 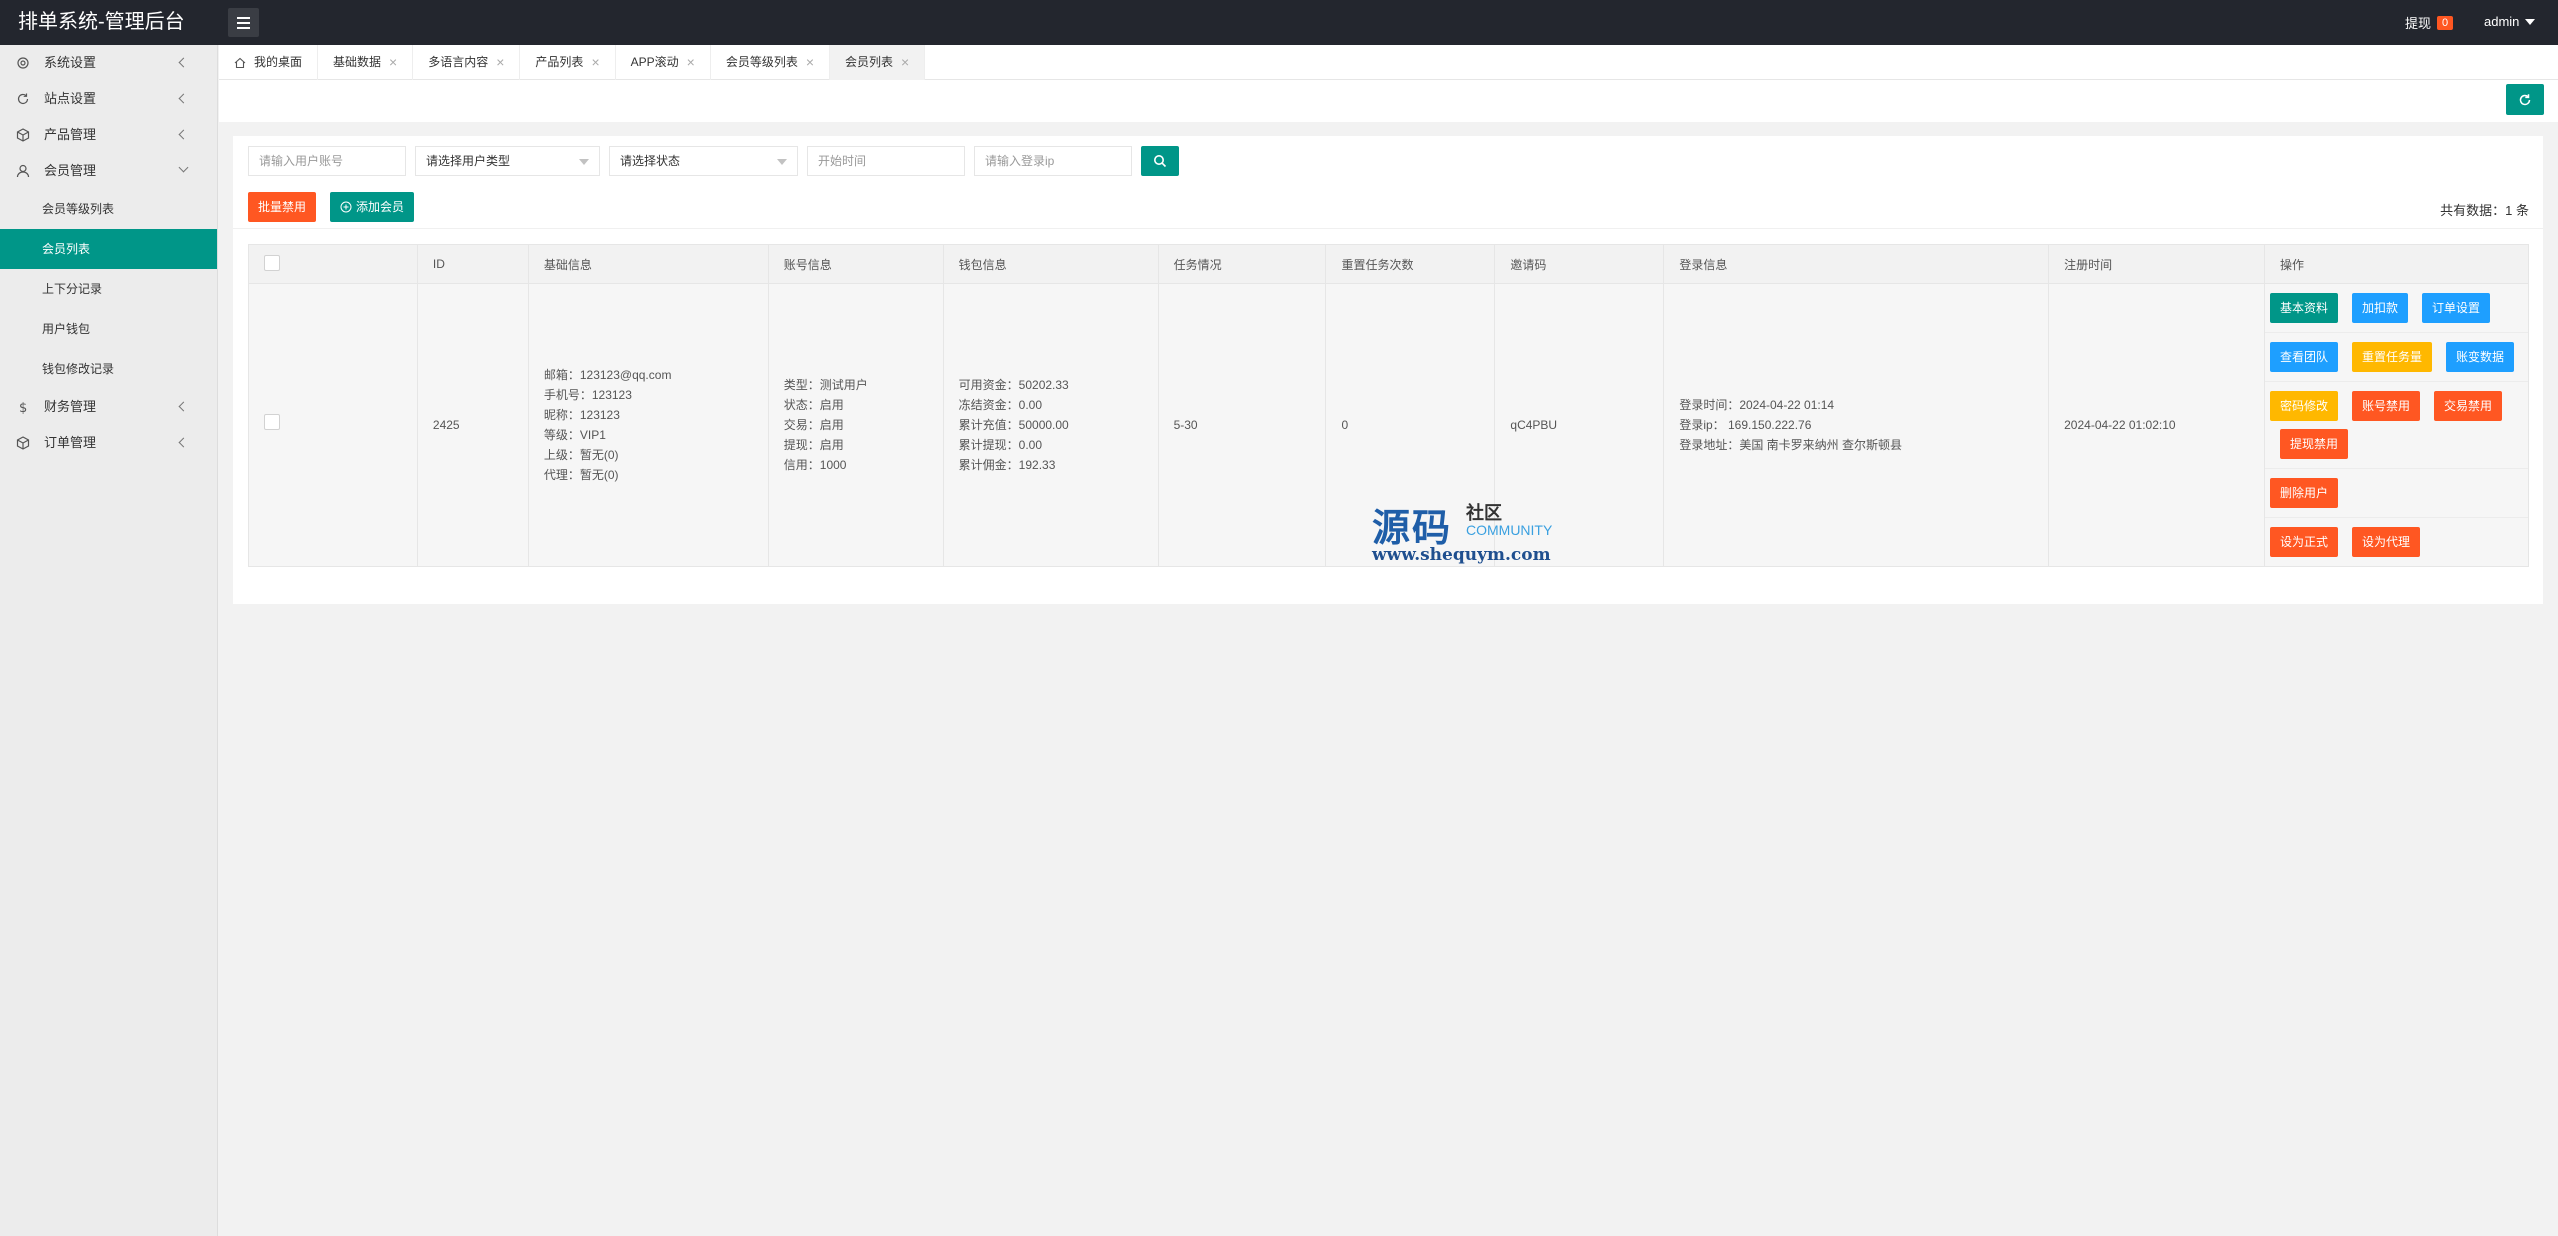 I want to click on view-team-button: 查看团队, so click(x=2304, y=357).